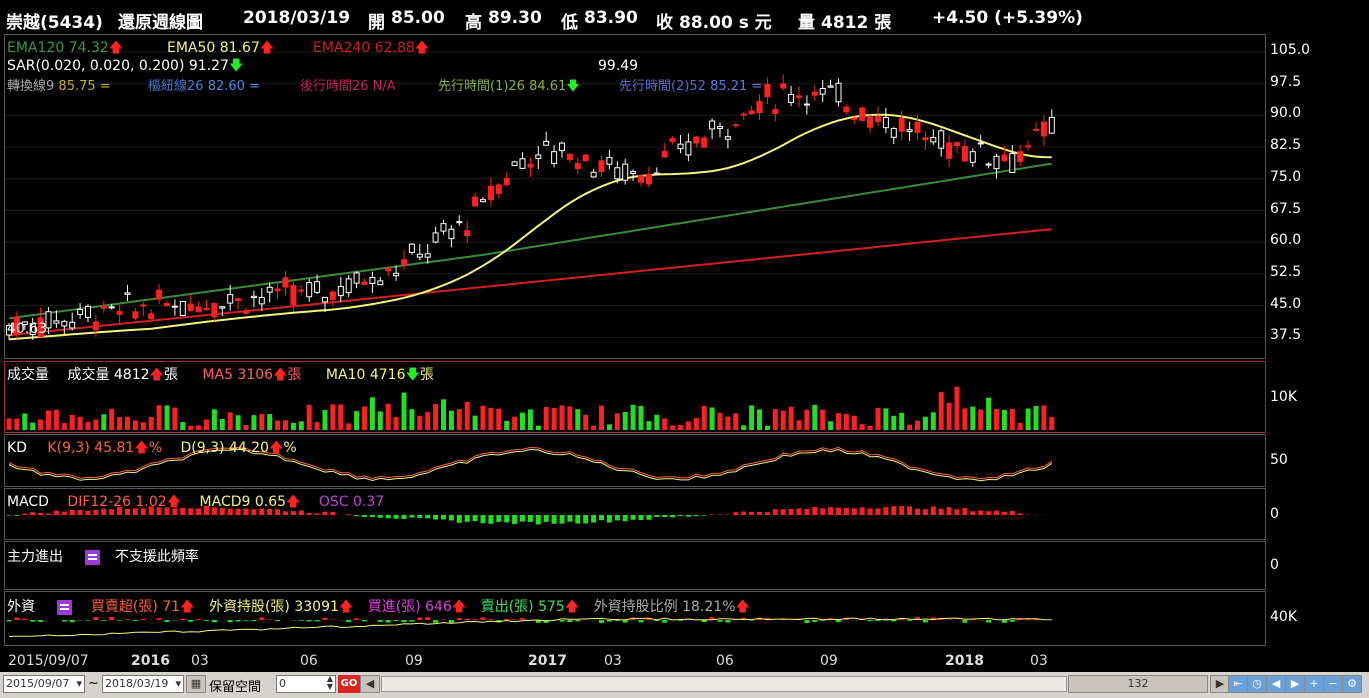  Describe the element at coordinates (1352, 684) in the screenshot. I see `settings-icon: ⚙` at that location.